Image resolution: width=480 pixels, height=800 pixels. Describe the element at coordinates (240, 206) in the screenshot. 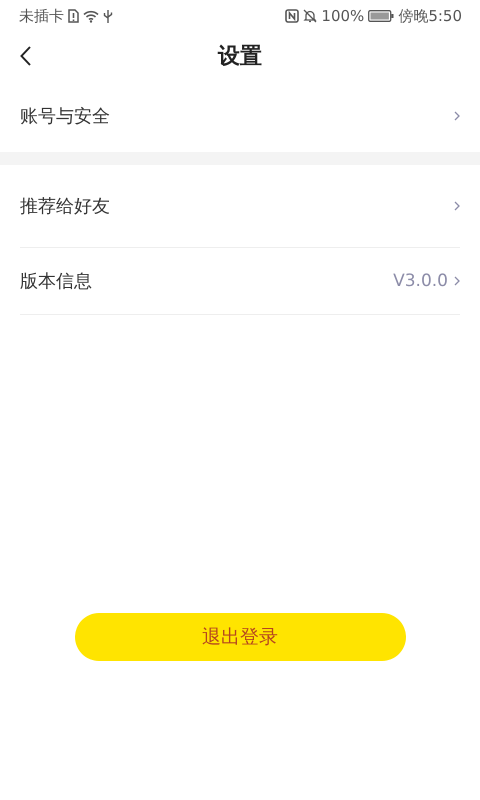

I see `settings-row: 推荐给好友` at that location.